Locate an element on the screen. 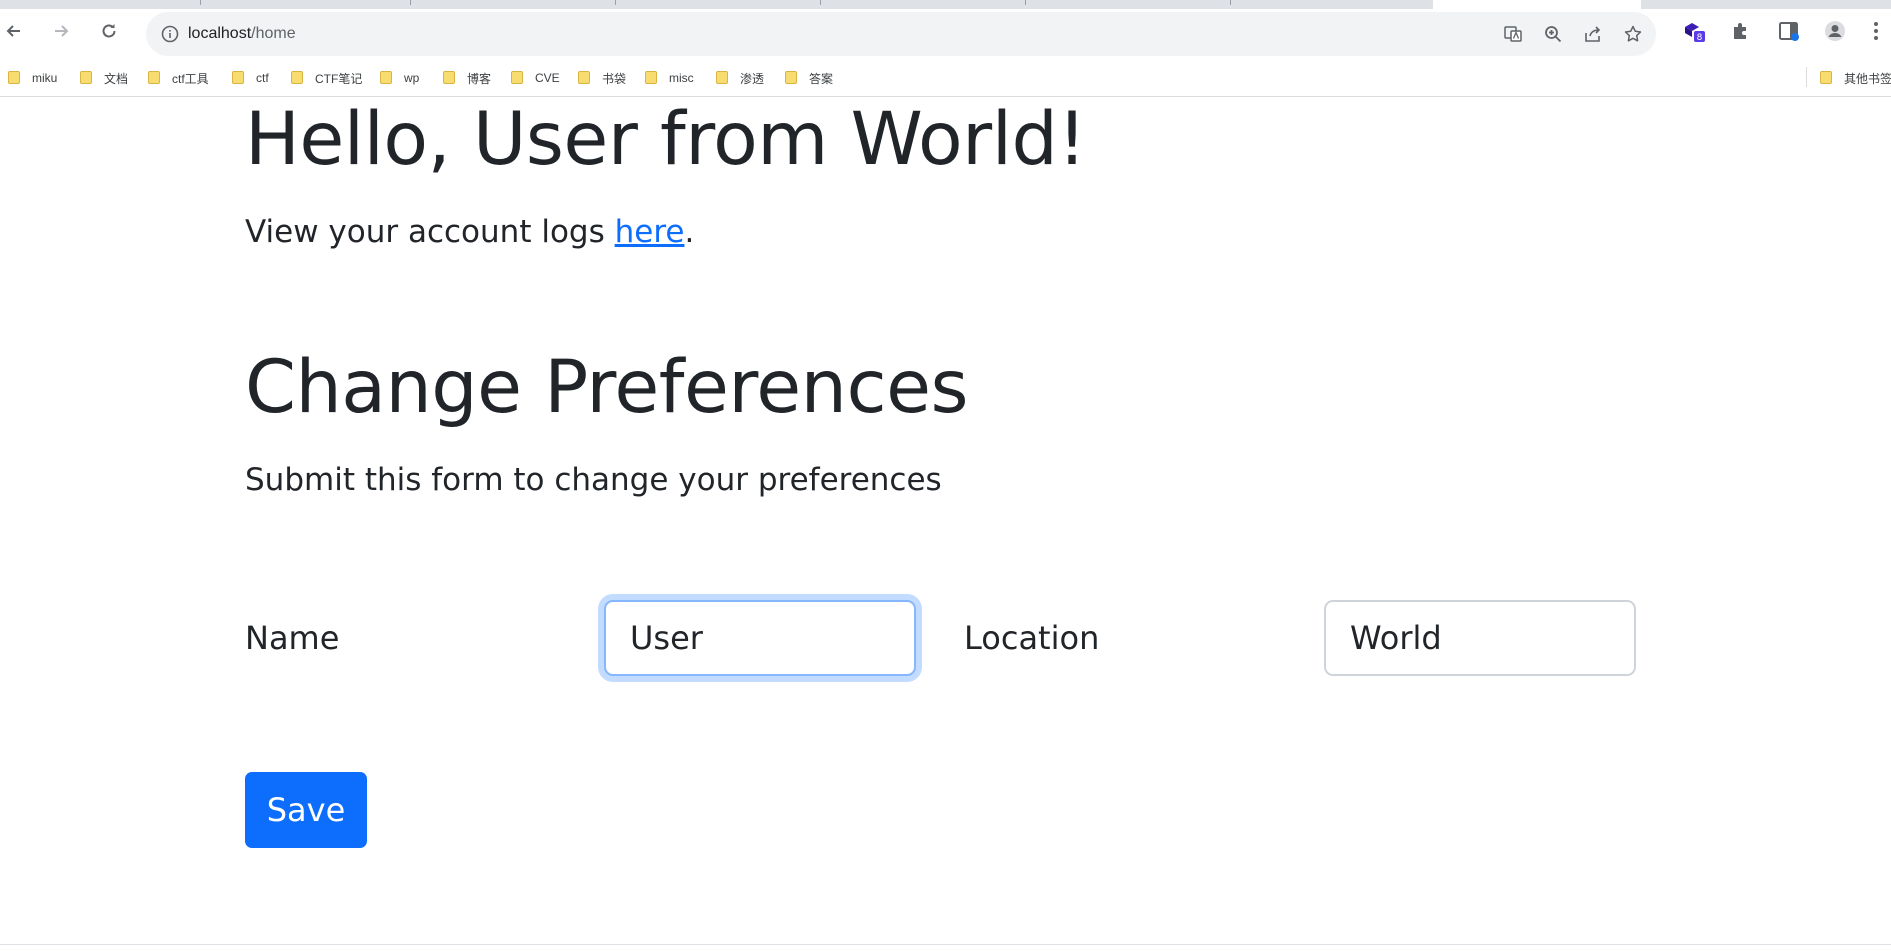  bookmark-item: ctf is located at coordinates (250, 78).